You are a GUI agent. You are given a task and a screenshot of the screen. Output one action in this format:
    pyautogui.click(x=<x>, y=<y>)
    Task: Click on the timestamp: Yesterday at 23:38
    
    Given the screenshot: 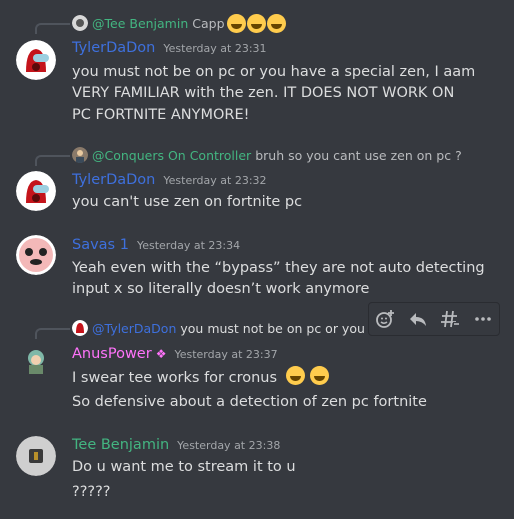 What is the action you would take?
    pyautogui.click(x=229, y=445)
    